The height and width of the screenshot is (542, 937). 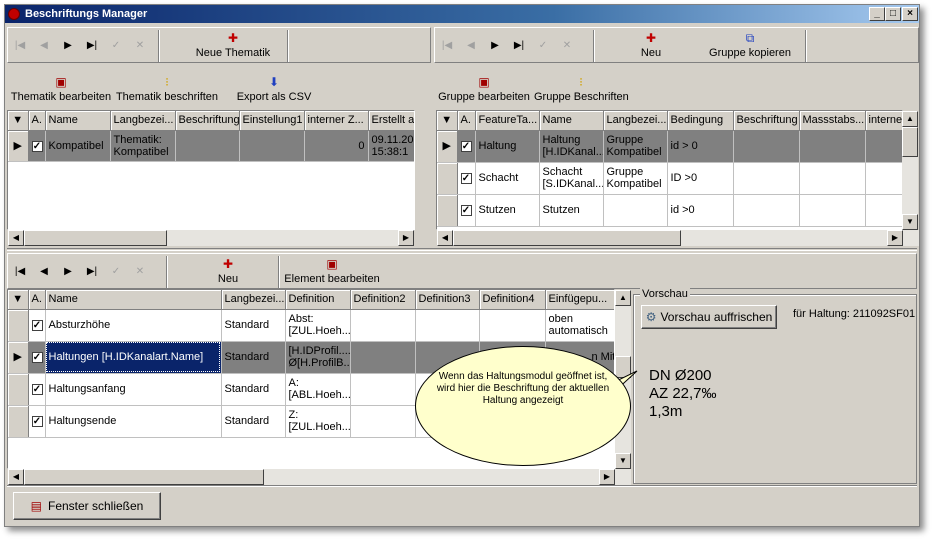 What do you see at coordinates (133, 300) in the screenshot?
I see `column-header: Name` at bounding box center [133, 300].